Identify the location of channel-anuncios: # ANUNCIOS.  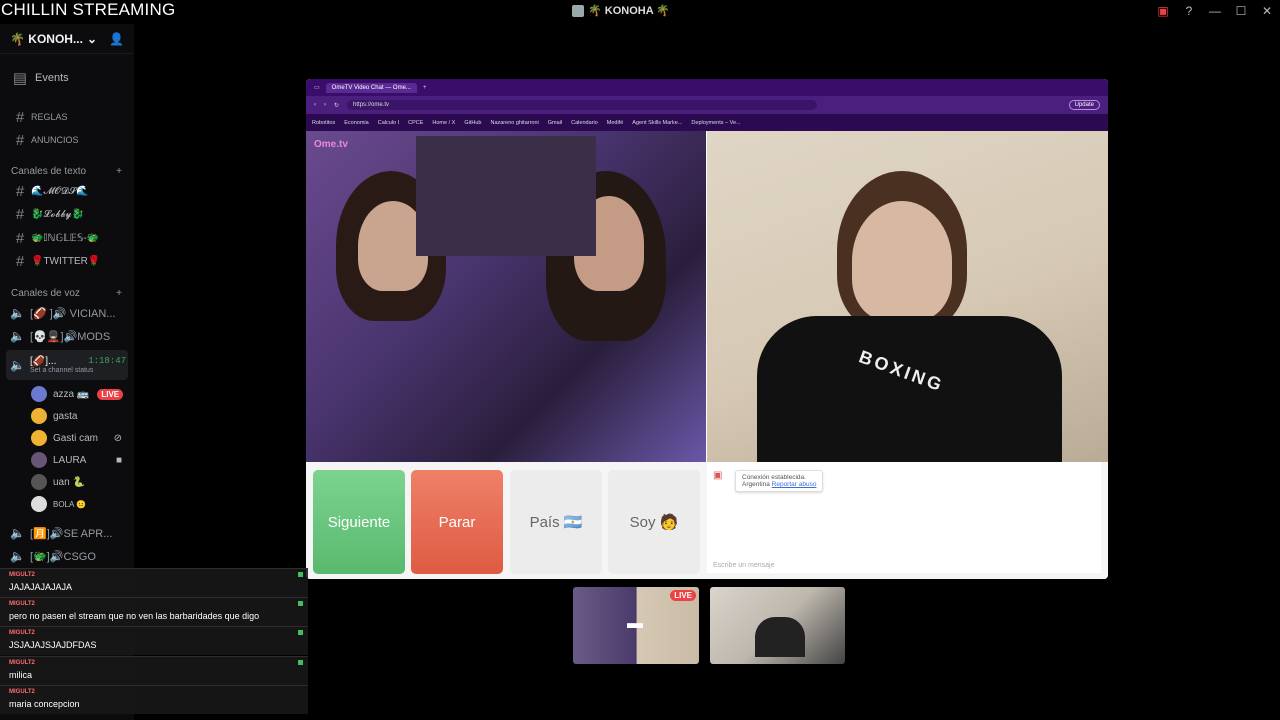
(67, 140).